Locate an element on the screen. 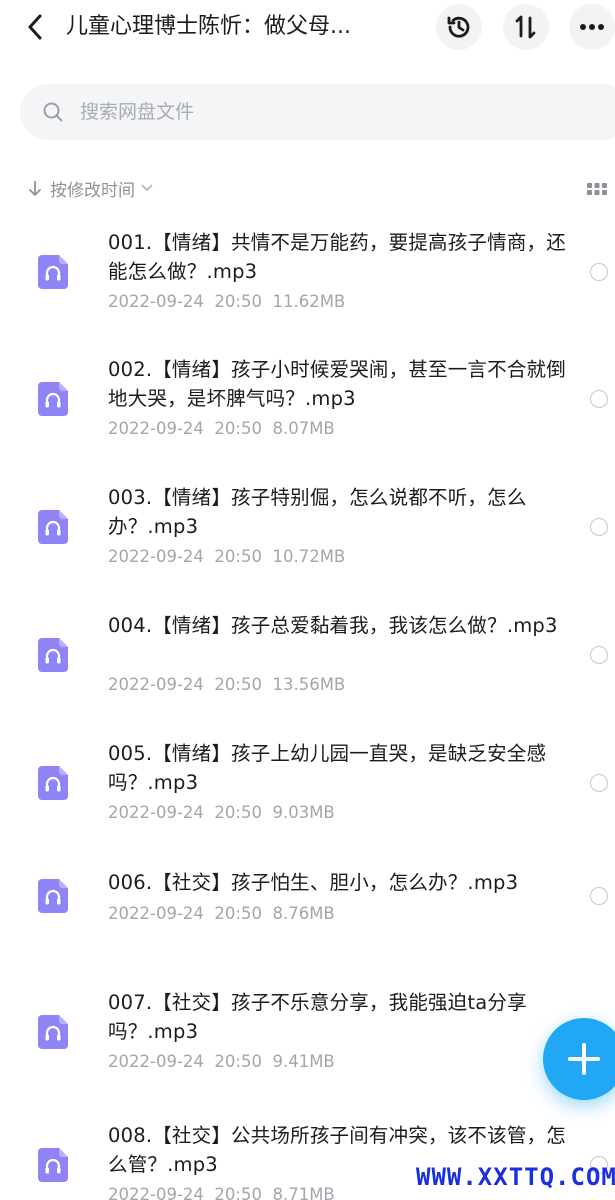  search-icon is located at coordinates (53, 112).